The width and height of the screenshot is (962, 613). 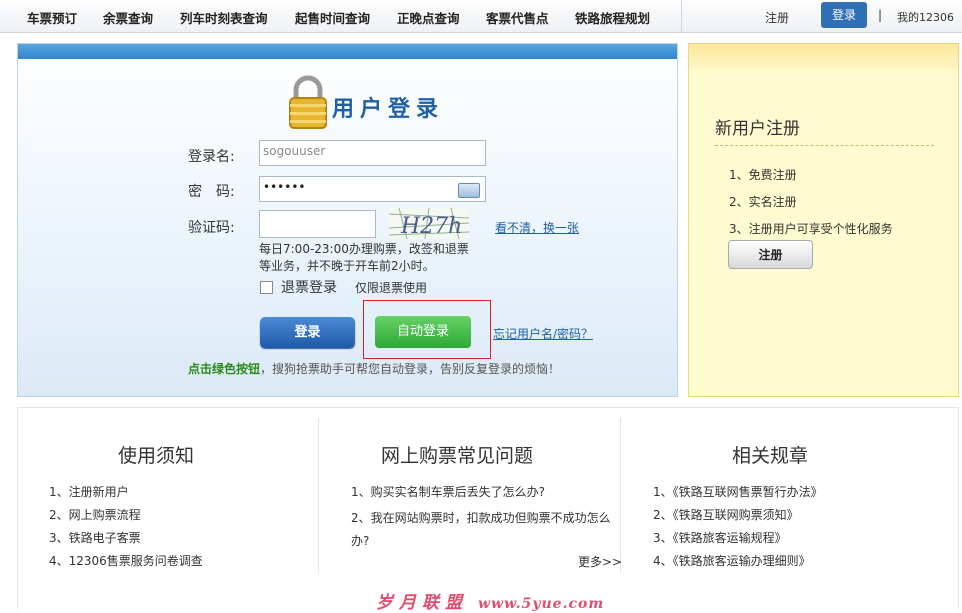 I want to click on nav-trip-planning: 铁路旅程规划, so click(x=612, y=17).